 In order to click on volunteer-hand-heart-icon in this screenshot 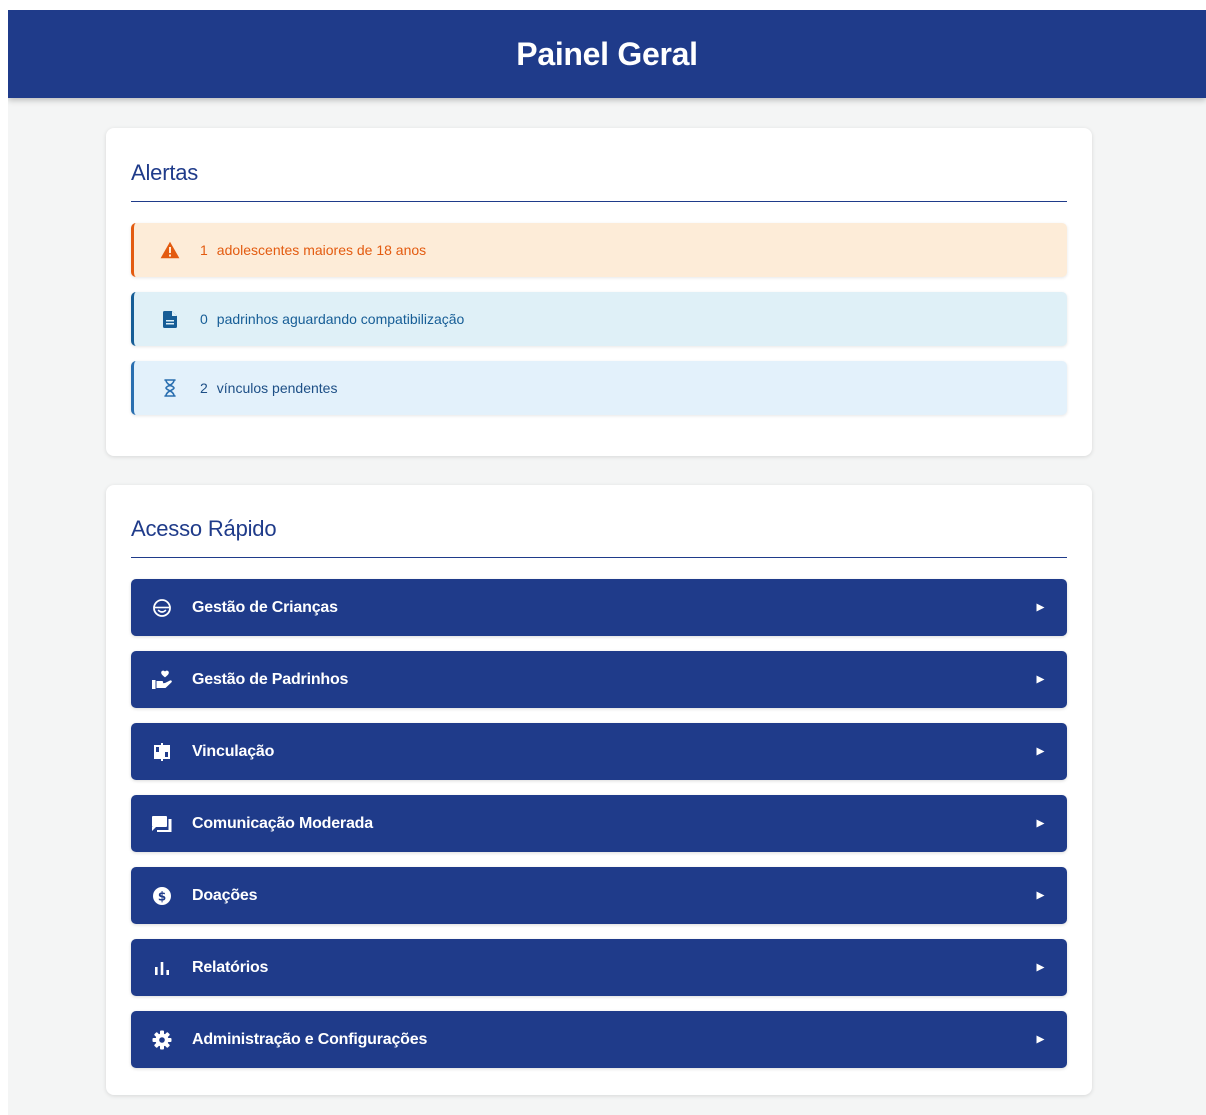, I will do `click(162, 680)`.